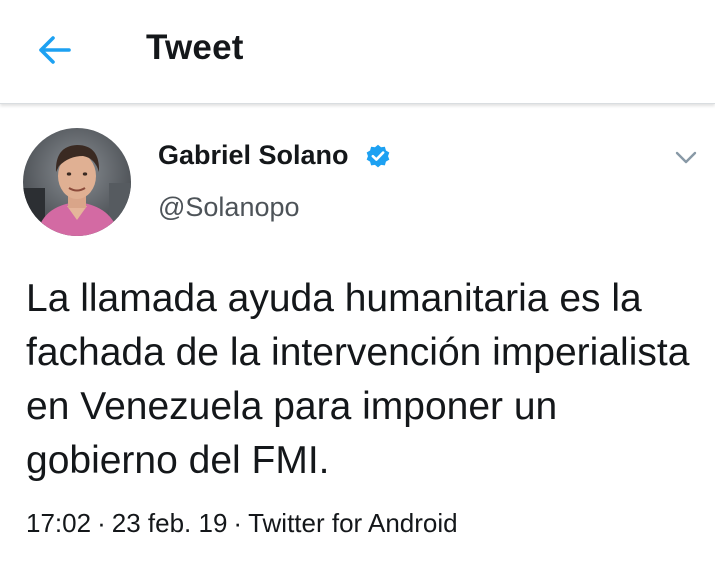 Image resolution: width=715 pixels, height=569 pixels. I want to click on tweet-menu-button, so click(686, 158).